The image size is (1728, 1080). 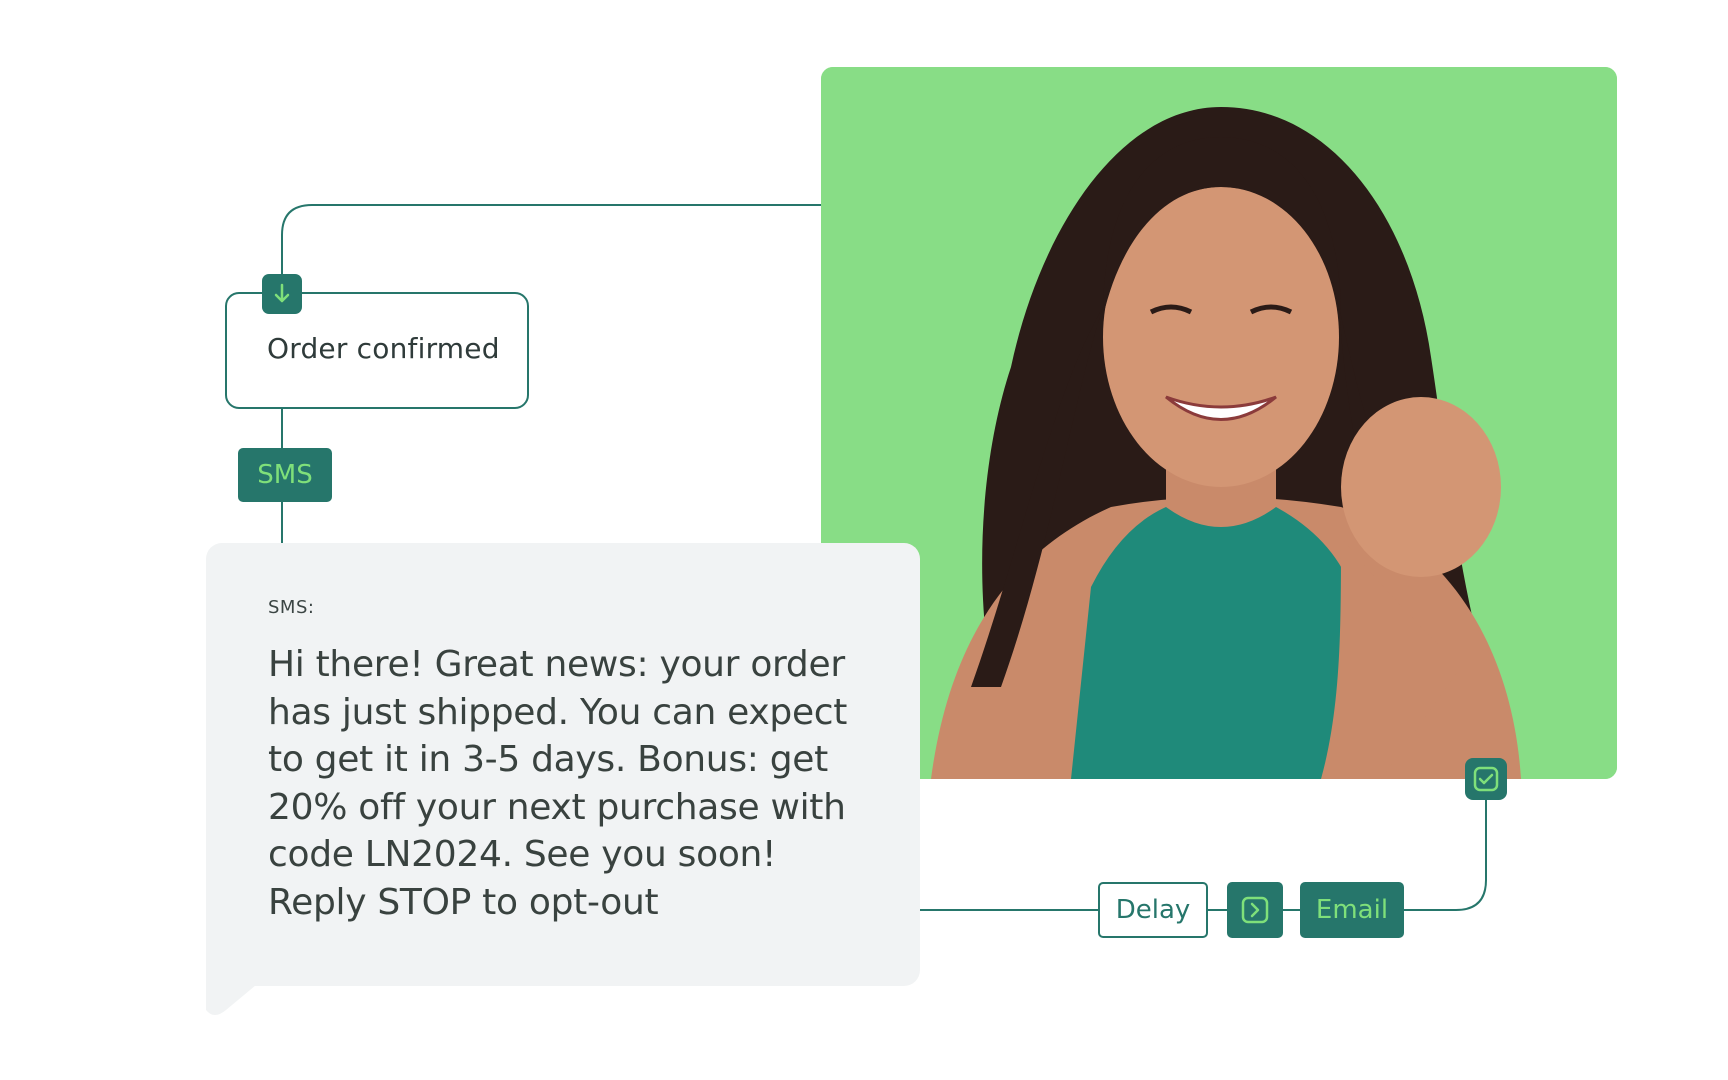 What do you see at coordinates (383, 348) in the screenshot?
I see `trigger-label: Order confirmed` at bounding box center [383, 348].